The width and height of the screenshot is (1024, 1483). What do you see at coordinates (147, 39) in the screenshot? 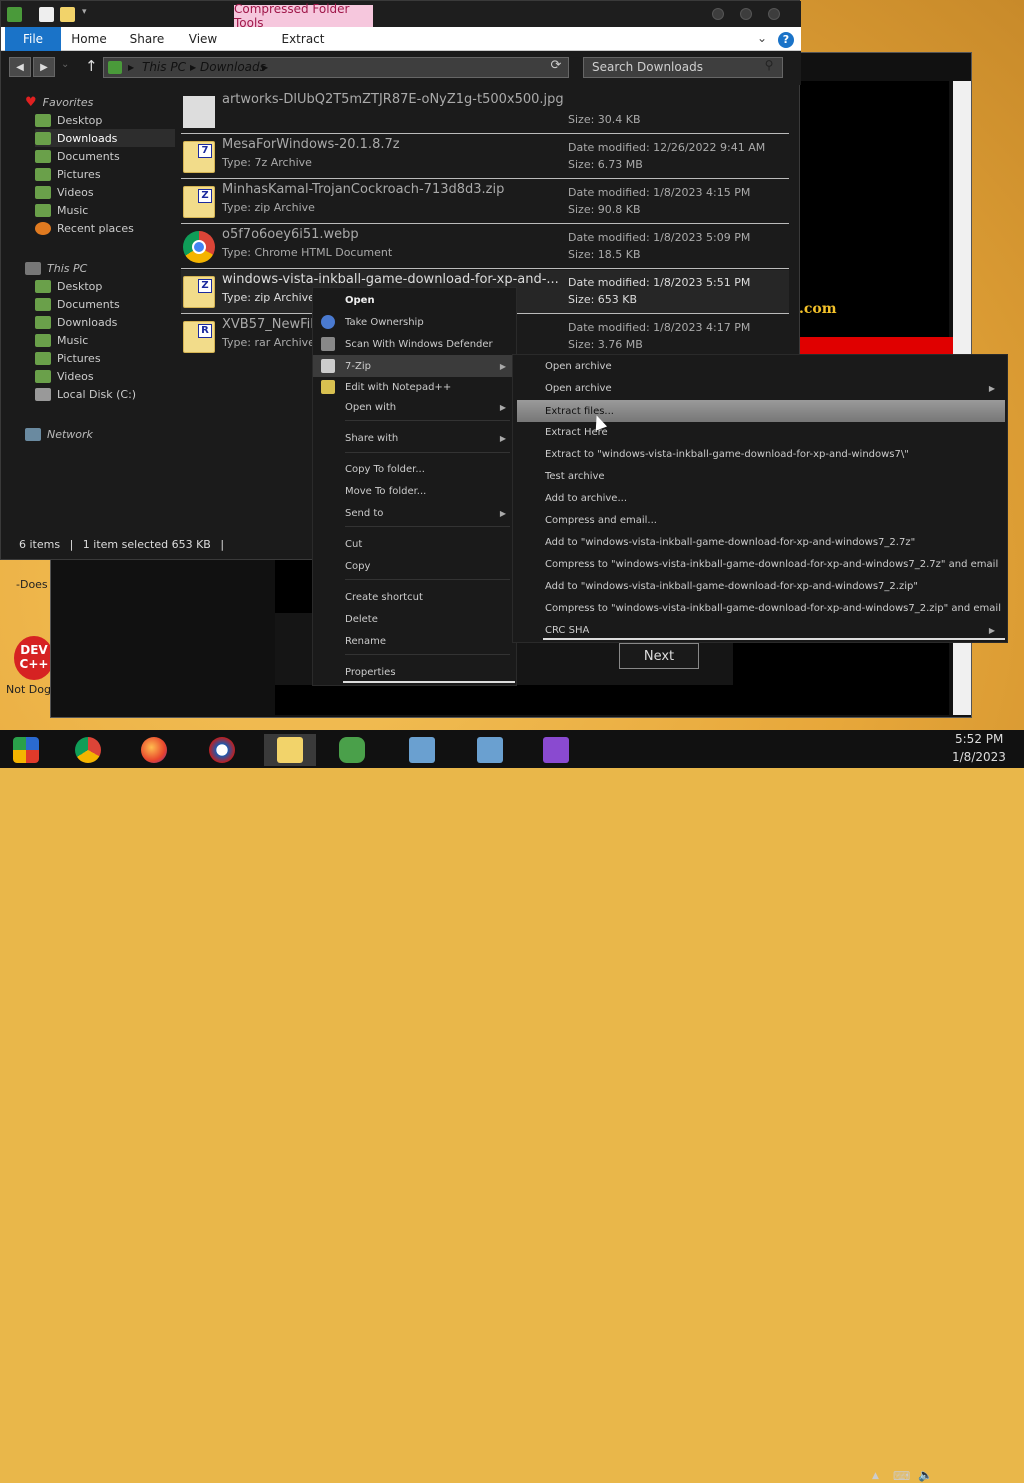
I see `tab-share: Share` at bounding box center [147, 39].